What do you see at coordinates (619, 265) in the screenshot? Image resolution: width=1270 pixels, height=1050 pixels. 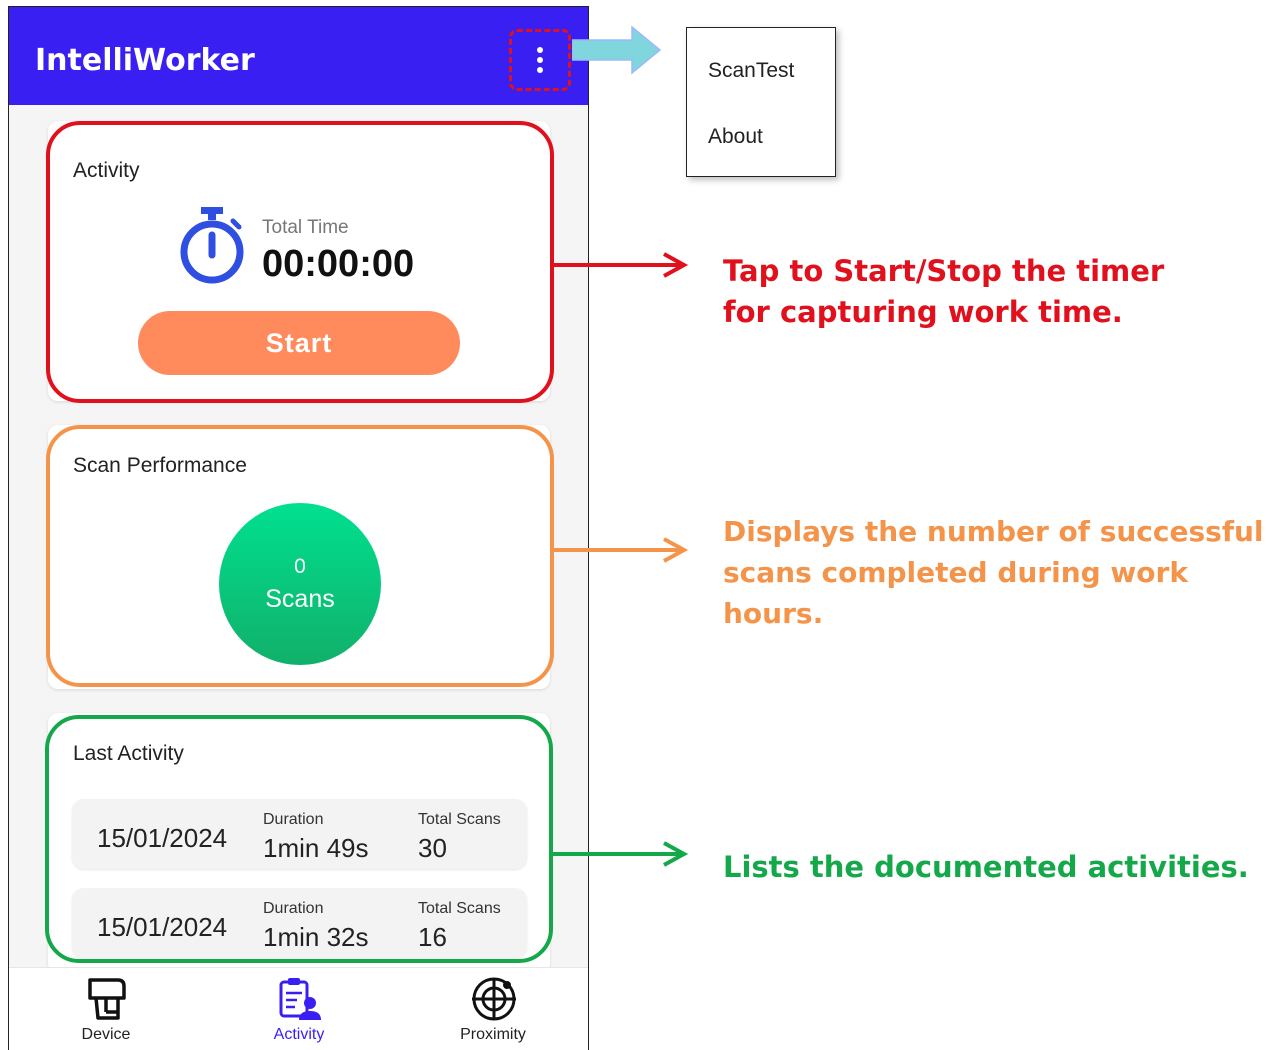 I see `arrow-red` at bounding box center [619, 265].